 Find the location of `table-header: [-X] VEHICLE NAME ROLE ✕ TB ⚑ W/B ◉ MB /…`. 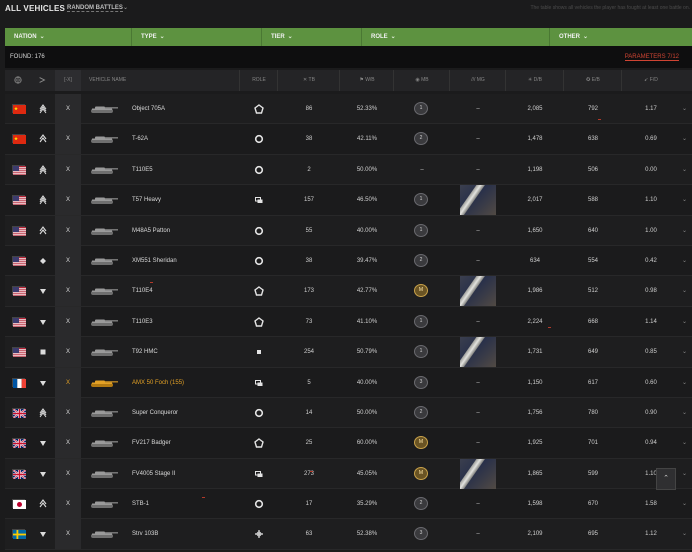

table-header: [-X] VEHICLE NAME ROLE ✕ TB ⚑ W/B ◉ MB /… is located at coordinates (348, 80).